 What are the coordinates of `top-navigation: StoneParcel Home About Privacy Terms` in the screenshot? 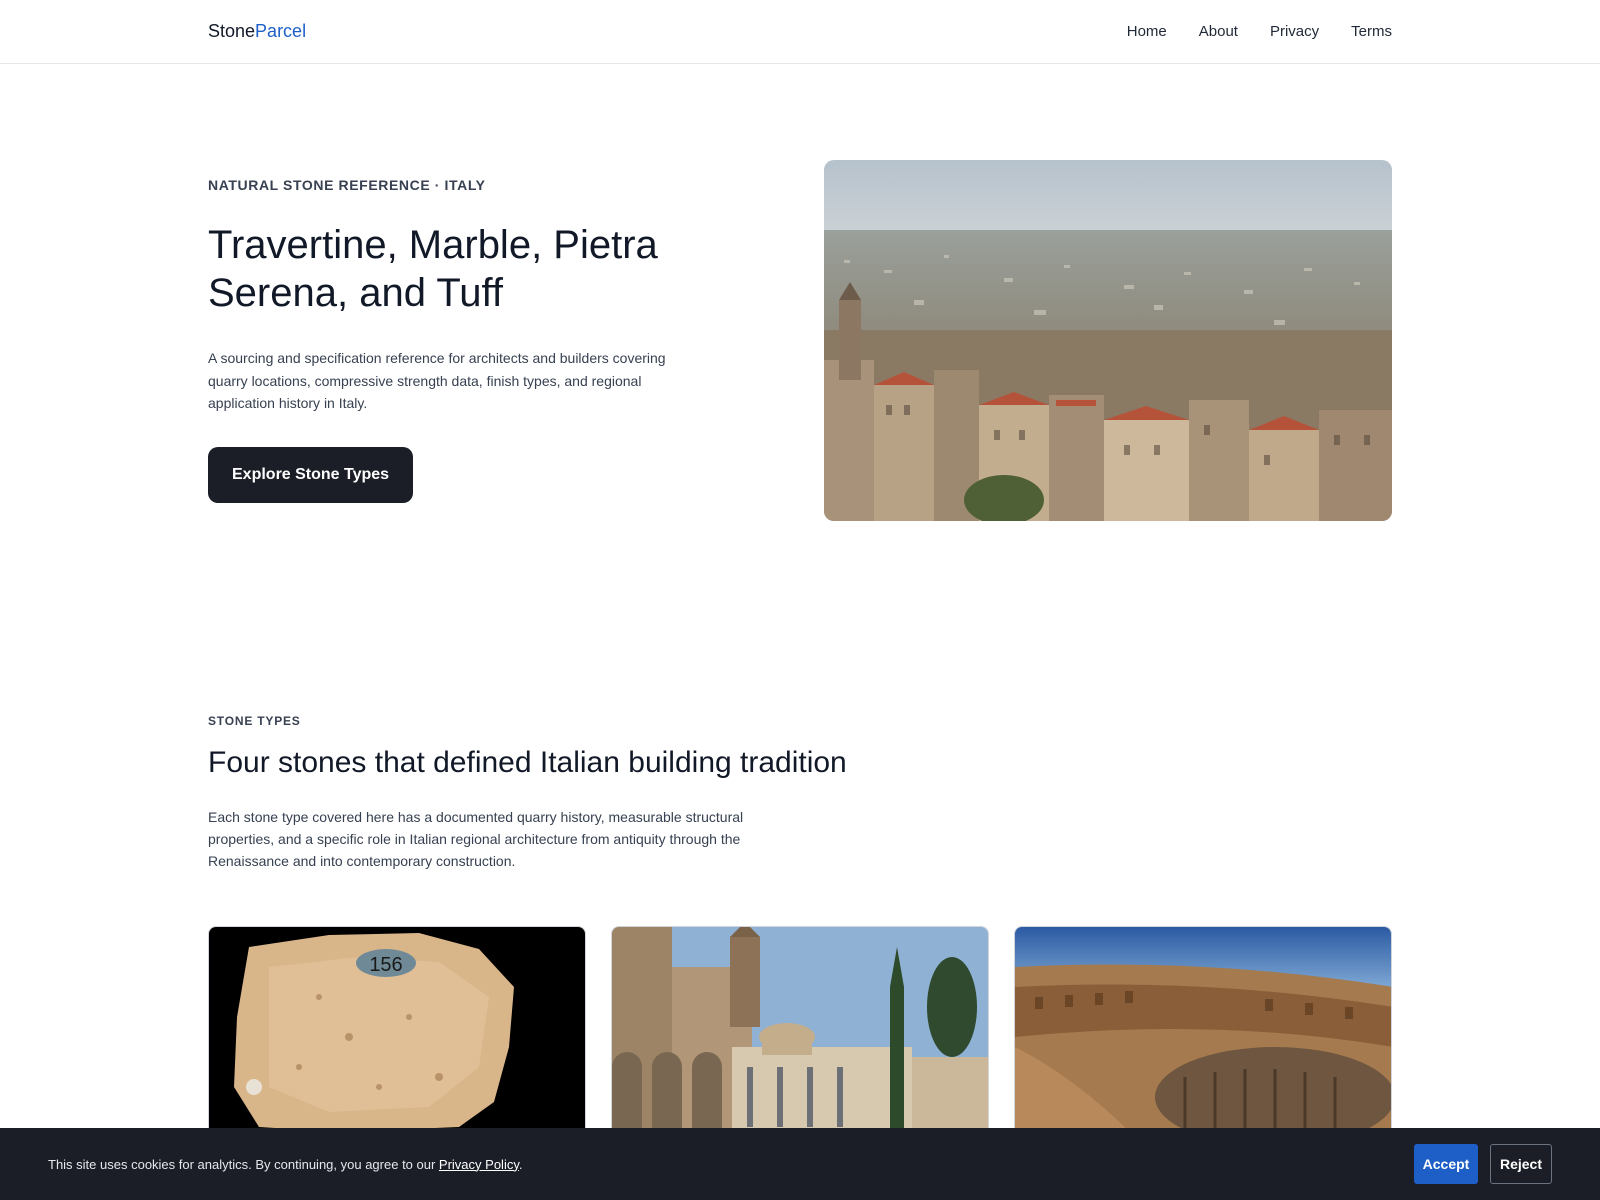 It's located at (800, 32).